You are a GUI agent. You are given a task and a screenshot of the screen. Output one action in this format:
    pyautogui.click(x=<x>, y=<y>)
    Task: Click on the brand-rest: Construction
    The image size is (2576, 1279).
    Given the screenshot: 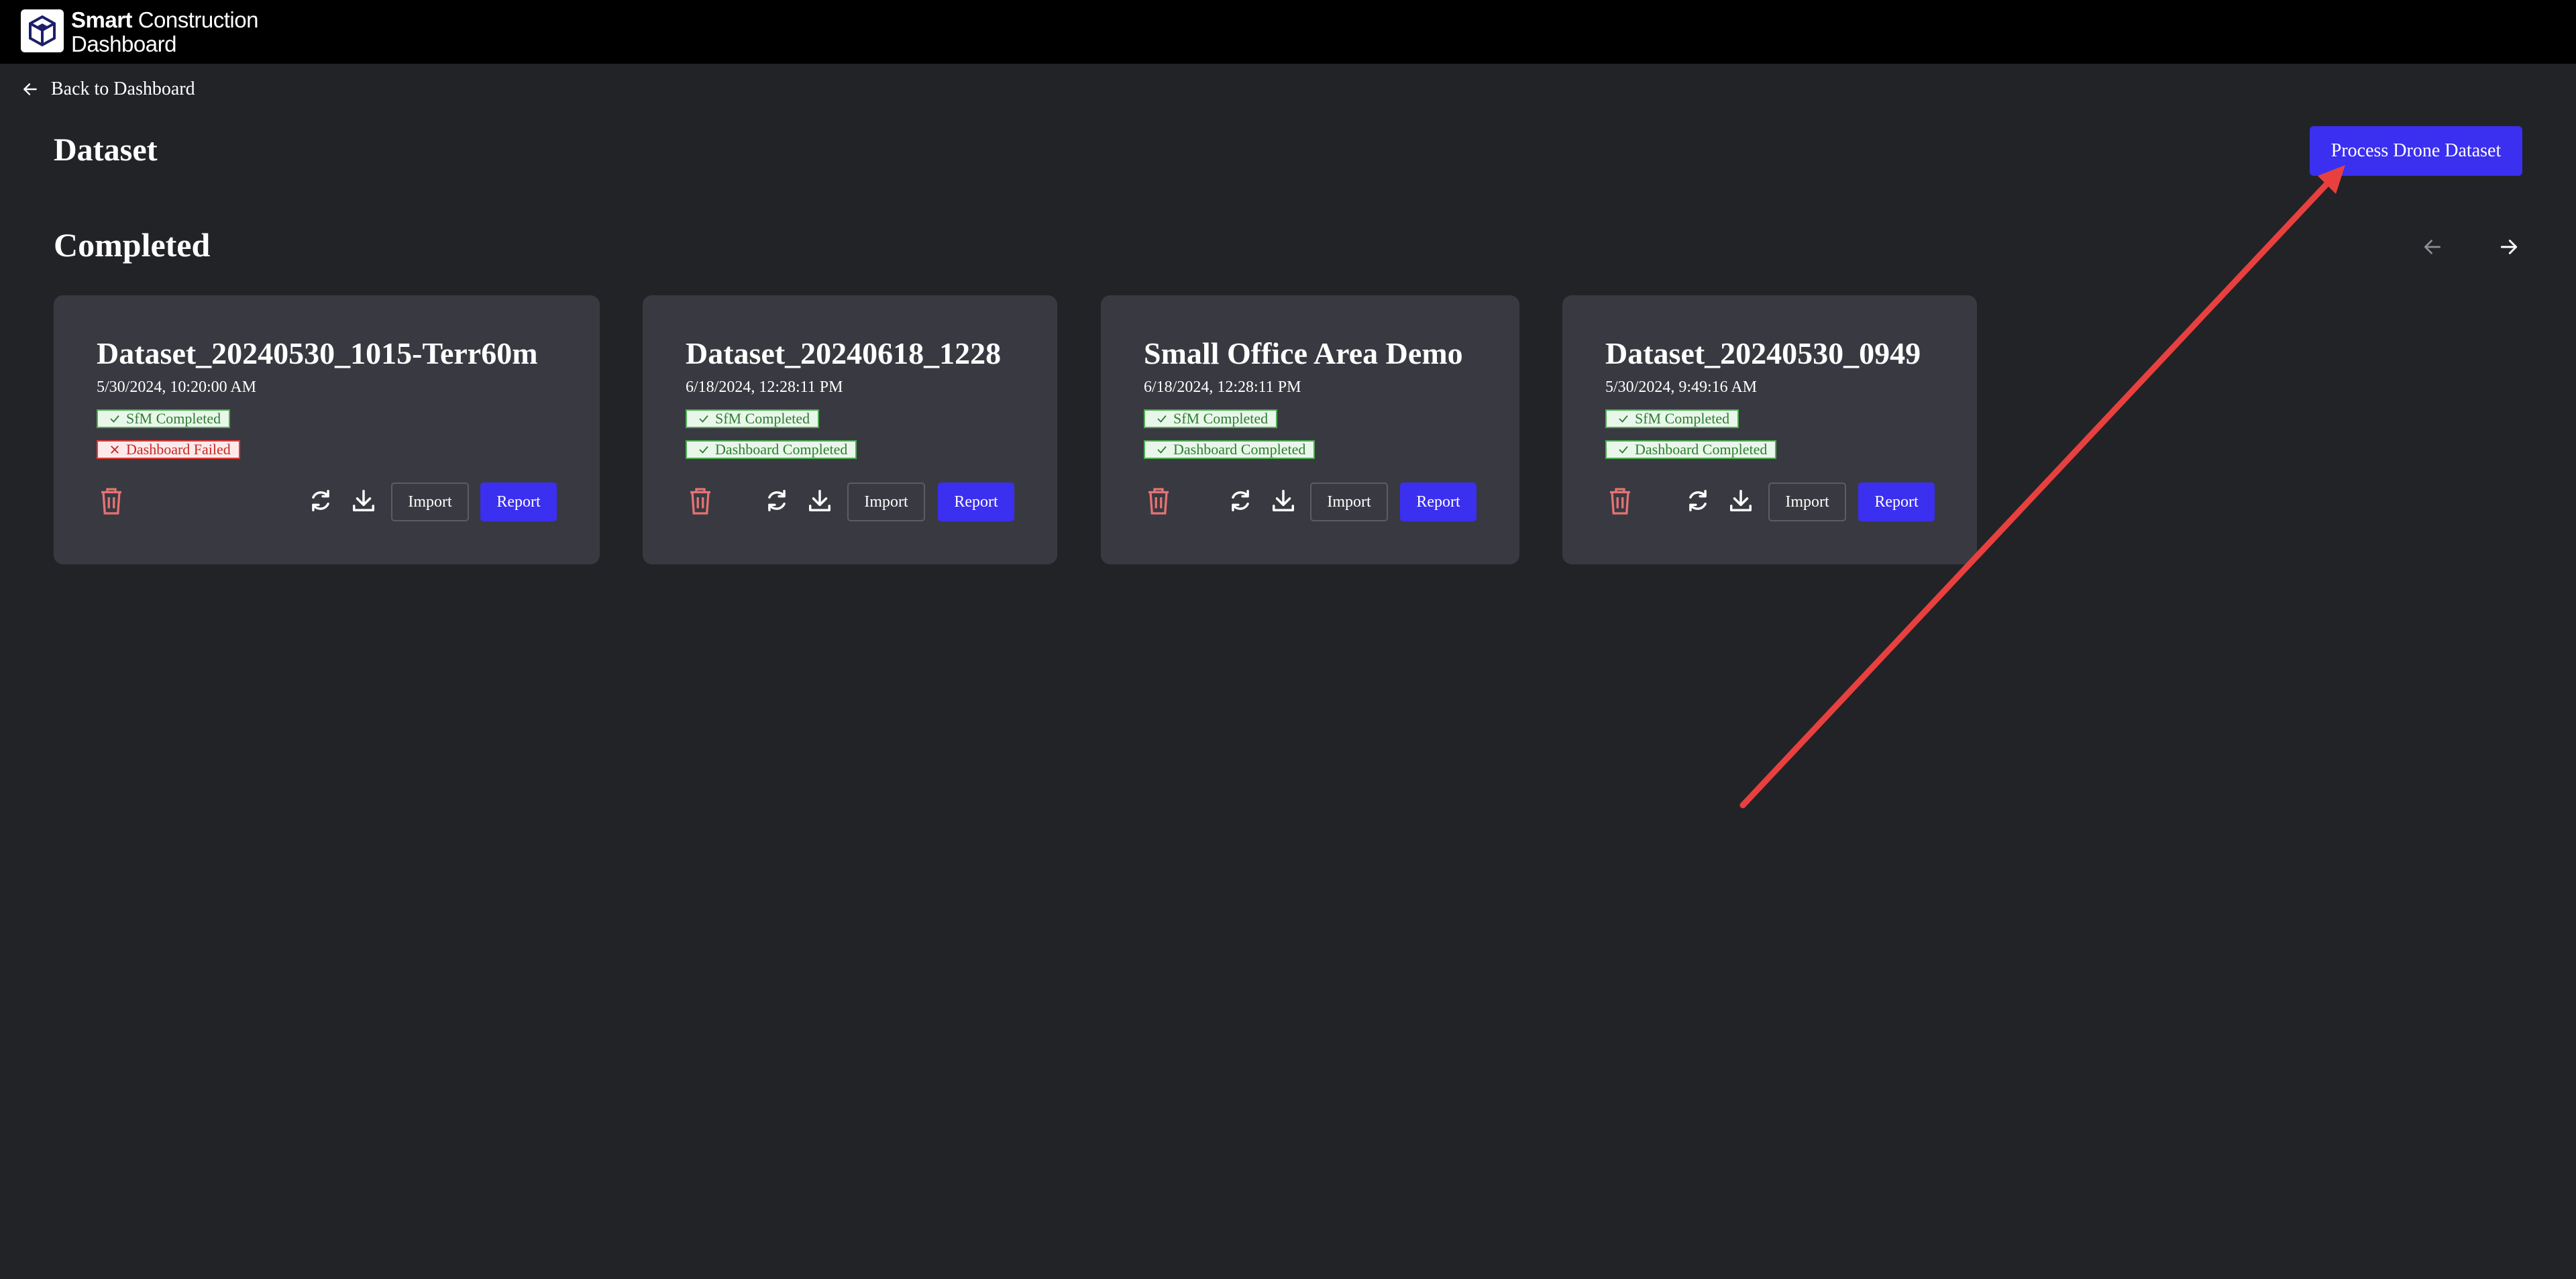 What is the action you would take?
    pyautogui.click(x=198, y=19)
    